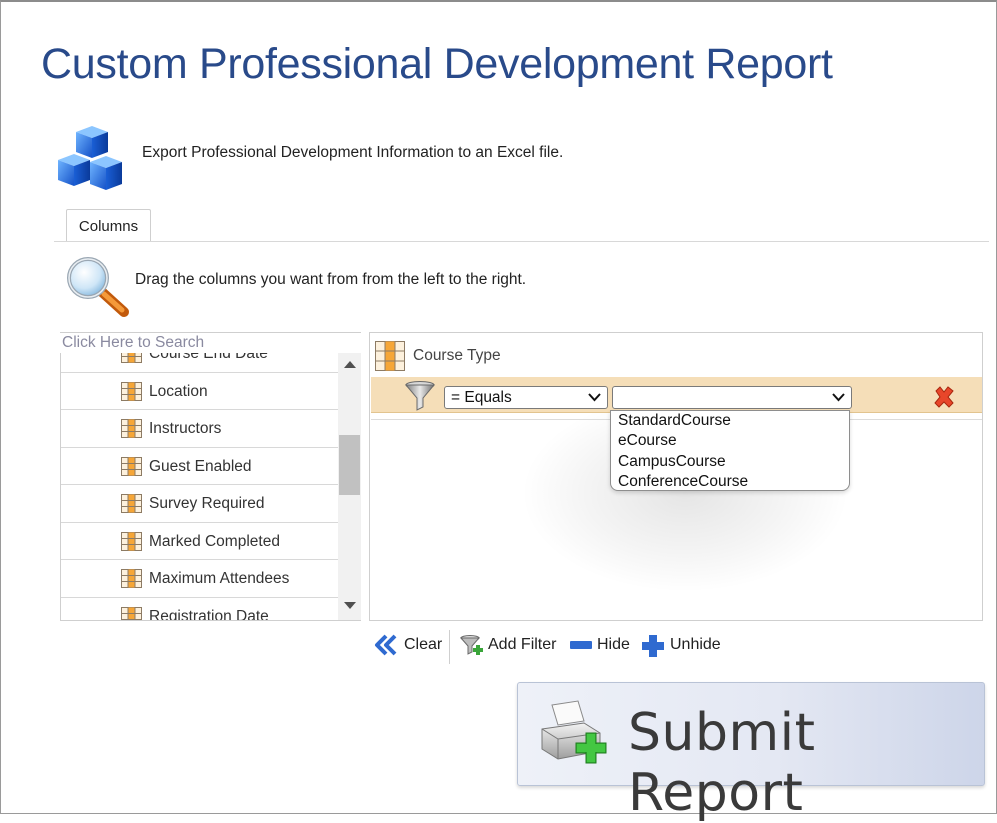 This screenshot has width=997, height=823. Describe the element at coordinates (944, 397) in the screenshot. I see `delete-filter-icon` at that location.